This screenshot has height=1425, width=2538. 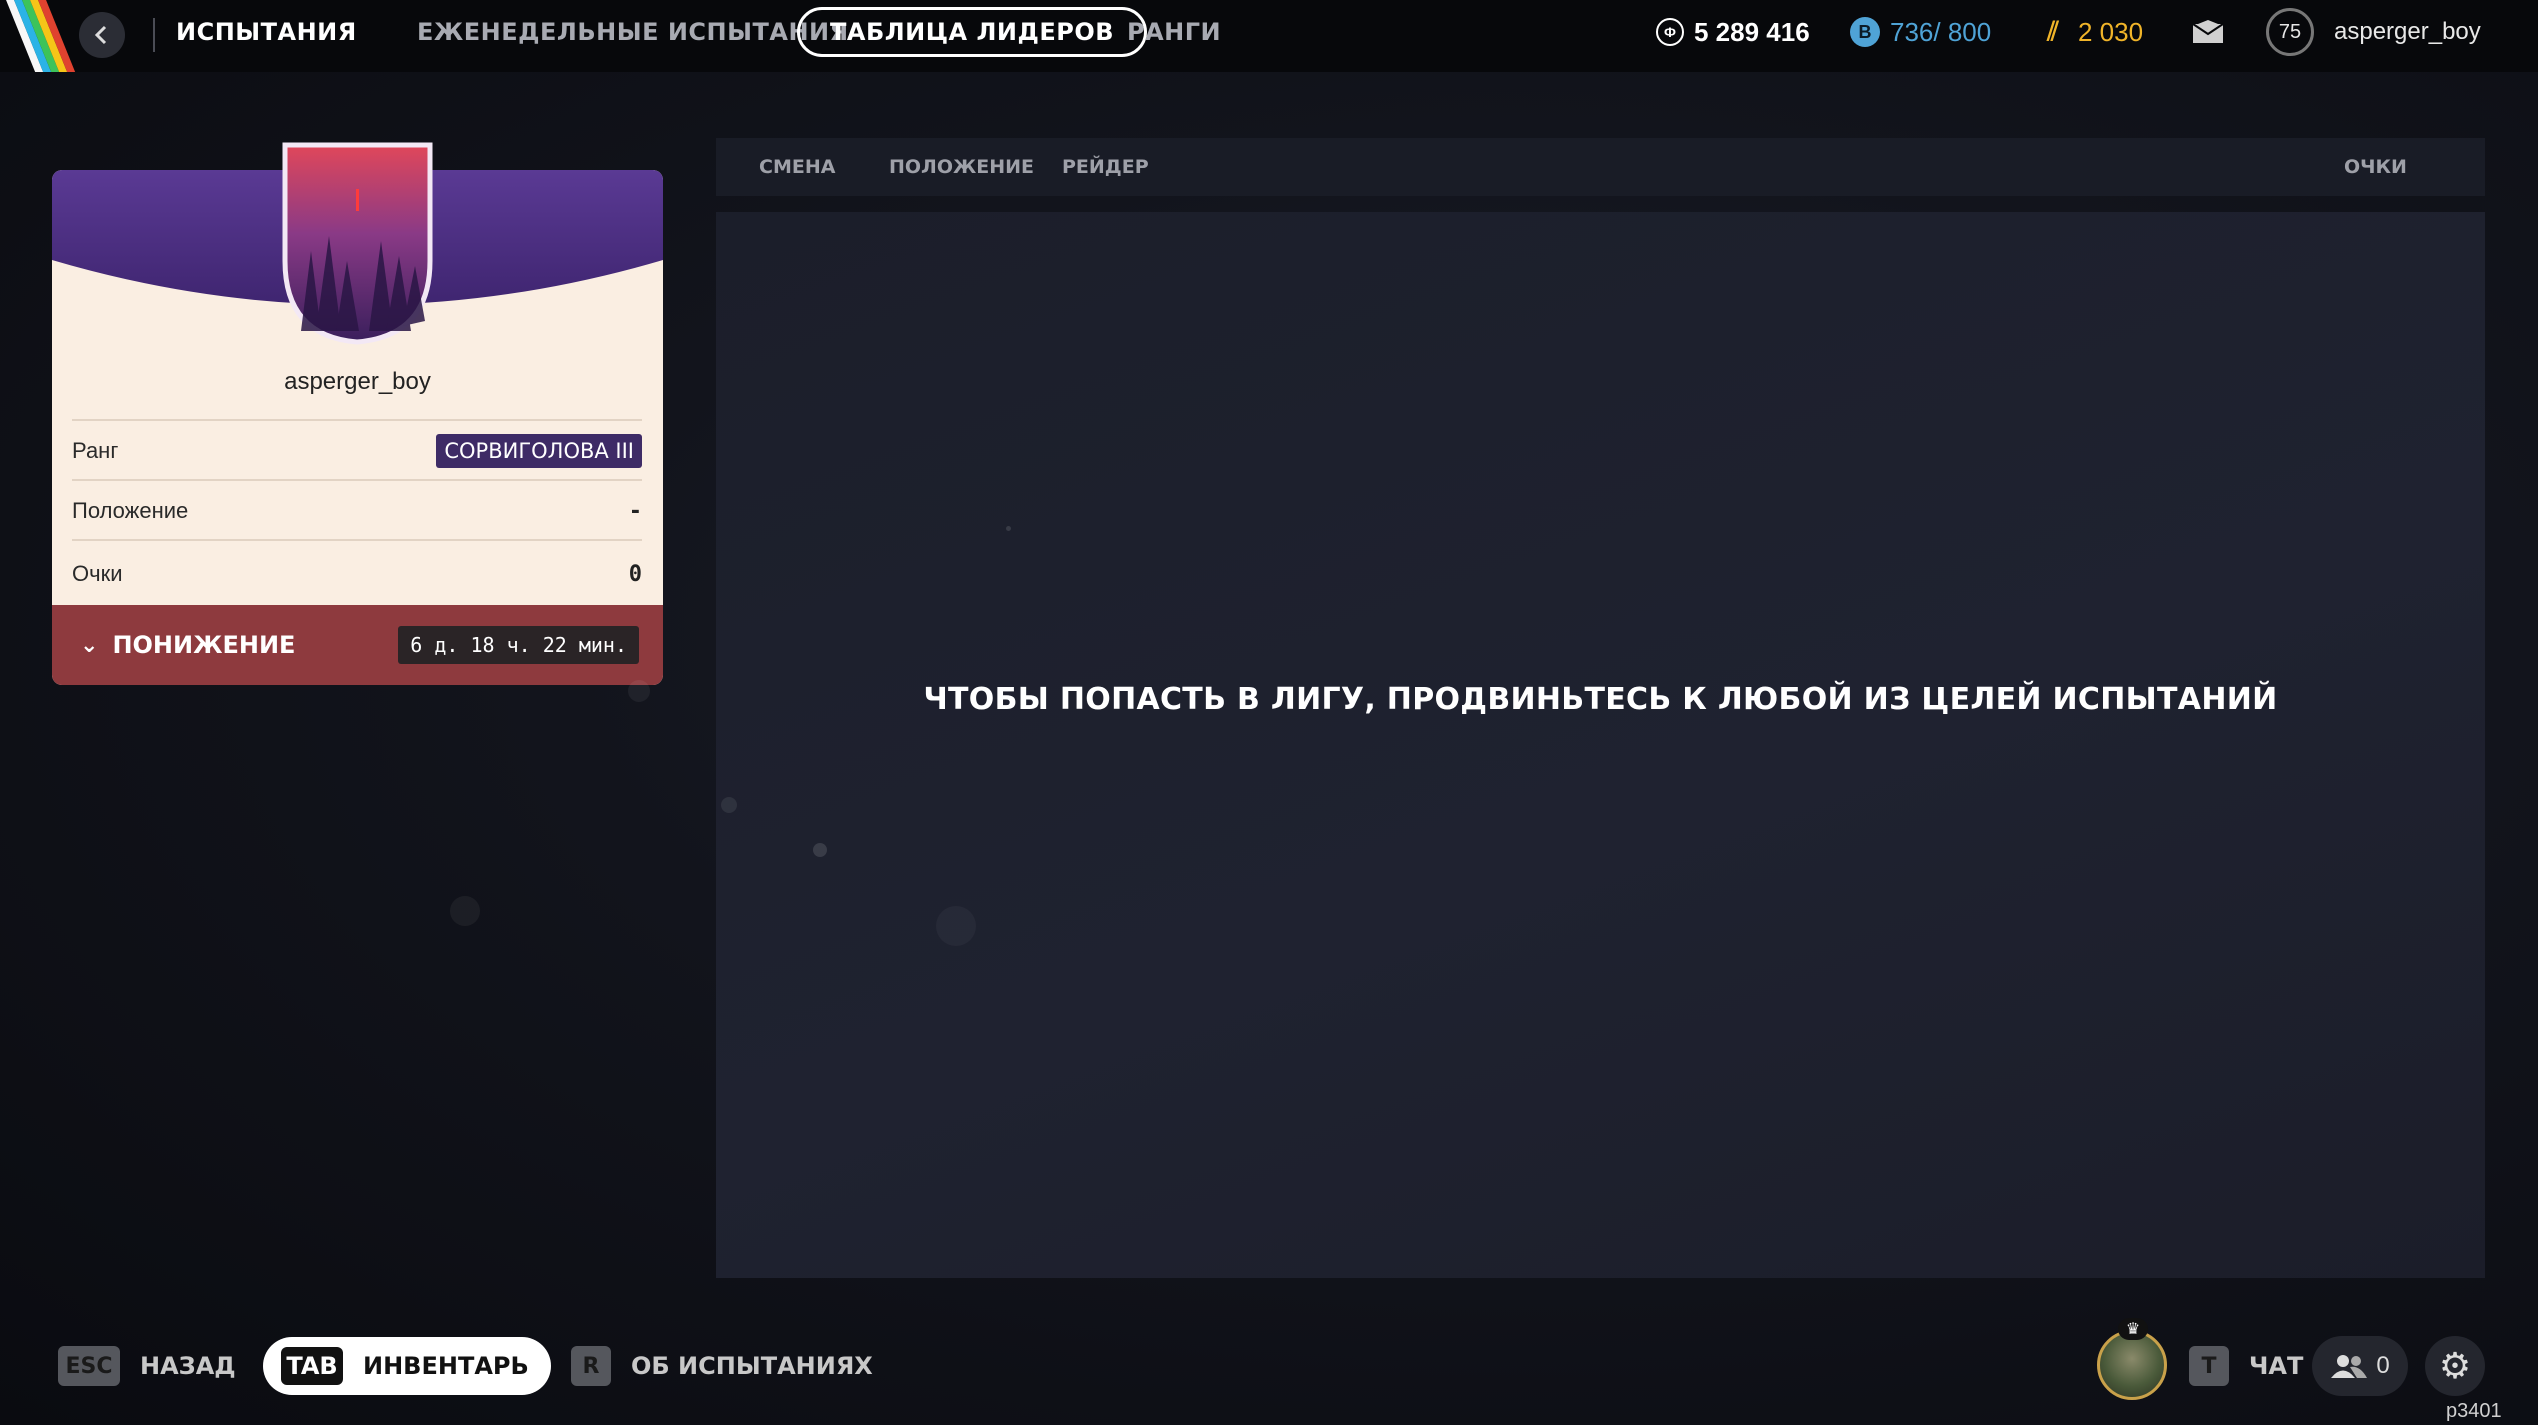 What do you see at coordinates (2111, 31) in the screenshot?
I see `aurum-value: 2 030` at bounding box center [2111, 31].